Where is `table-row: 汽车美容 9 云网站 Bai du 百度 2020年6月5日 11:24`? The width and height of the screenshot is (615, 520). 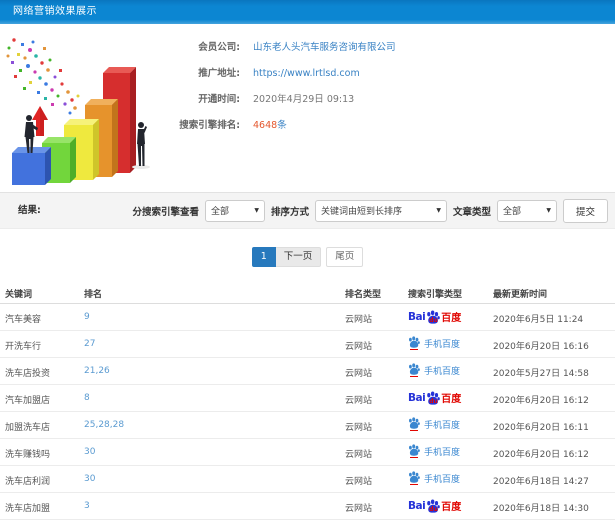
table-row: 汽车美容 9 云网站 Bai du 百度 2020年6月5日 11:24 is located at coordinates (307, 317).